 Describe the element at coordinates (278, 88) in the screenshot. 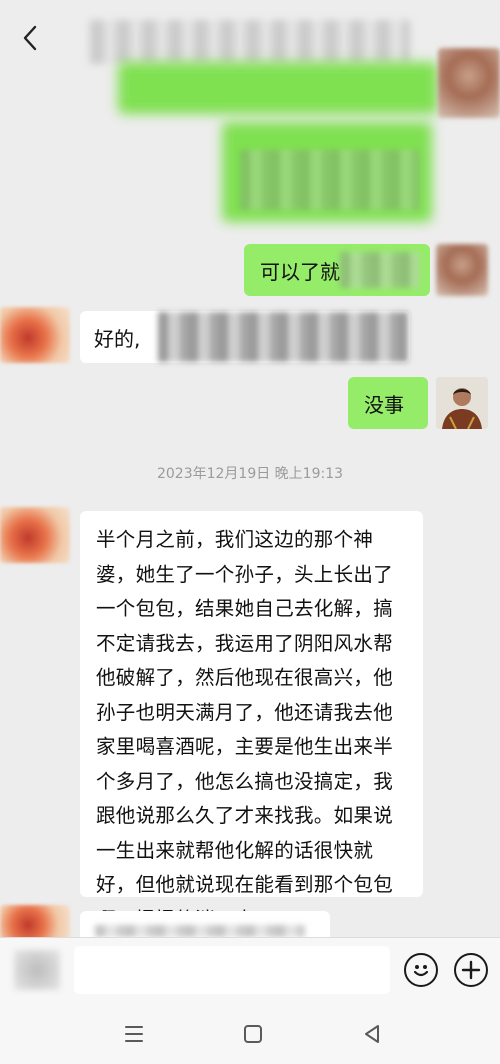

I see `message-bubble-obscured` at that location.